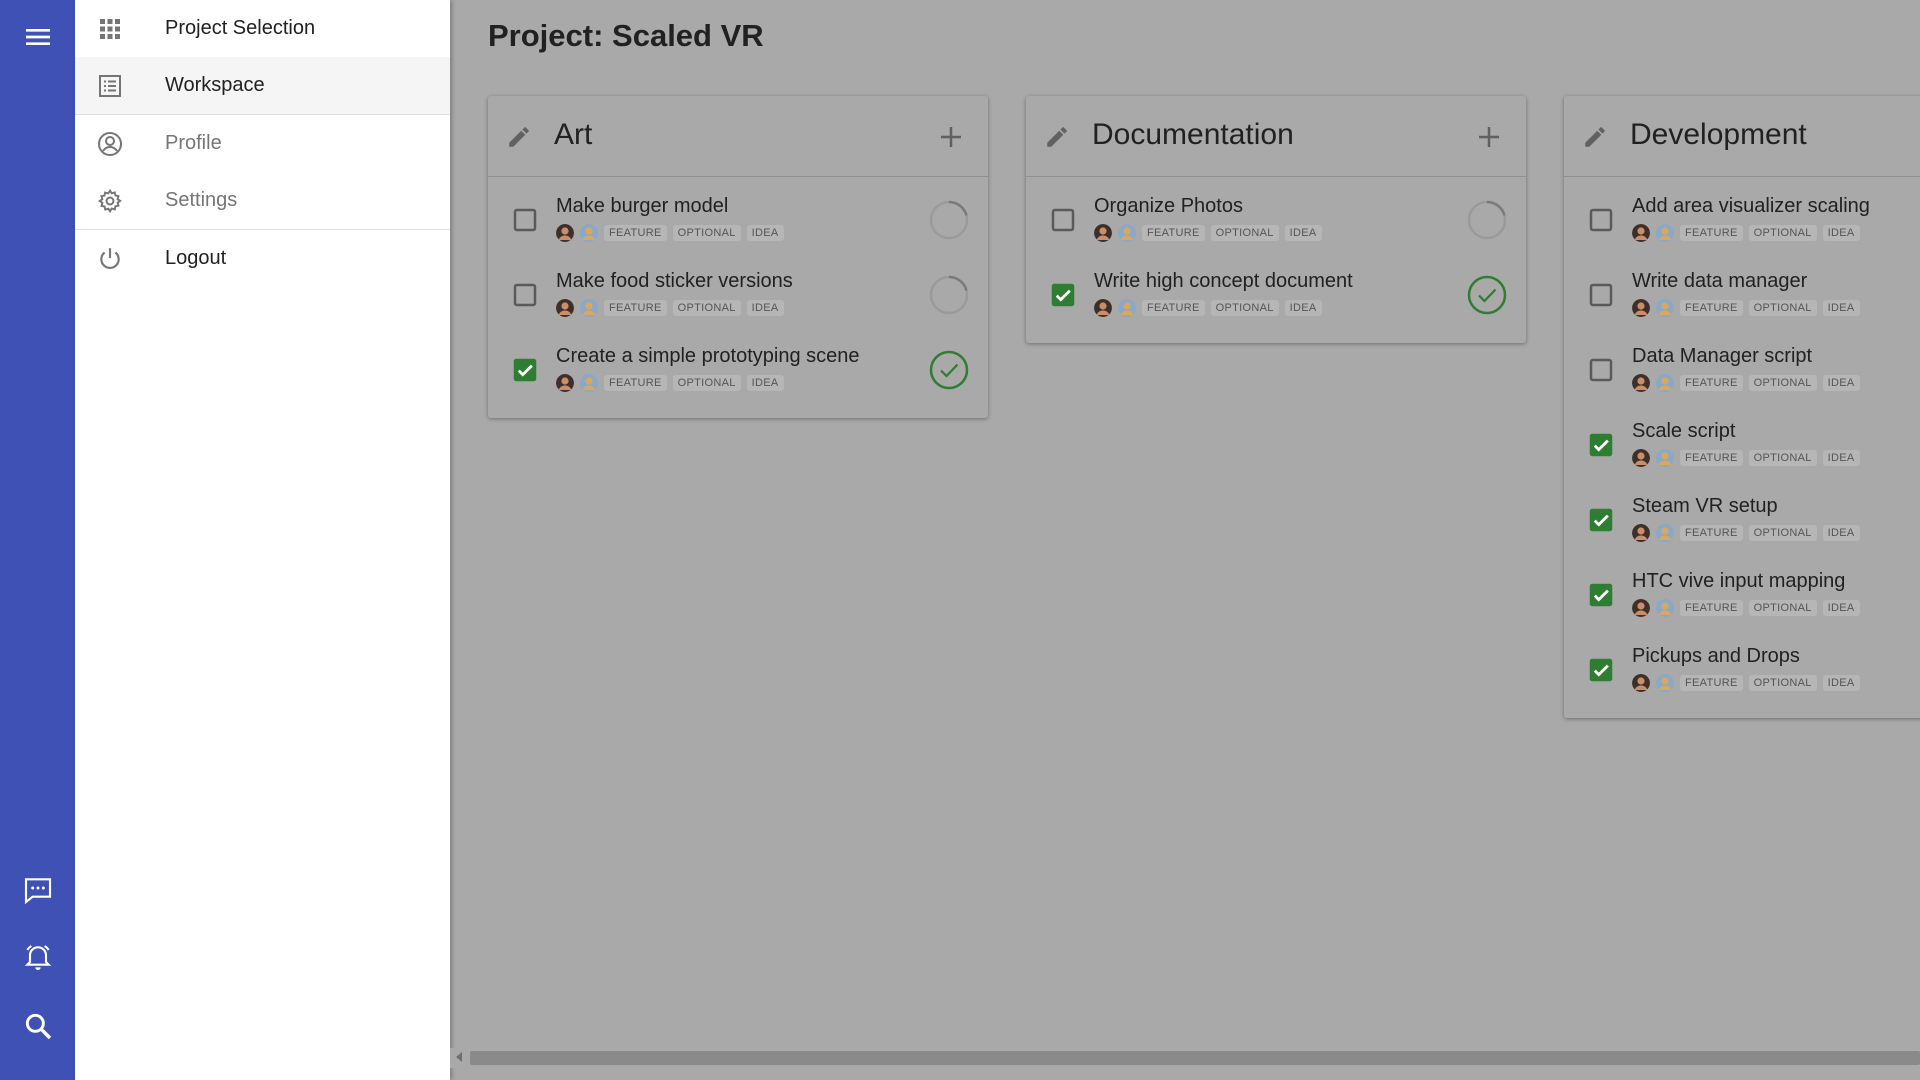 The width and height of the screenshot is (1920, 1080). What do you see at coordinates (1742, 370) in the screenshot?
I see `task-row: Data Manager script FEATURE OPTIONAL IDEA` at bounding box center [1742, 370].